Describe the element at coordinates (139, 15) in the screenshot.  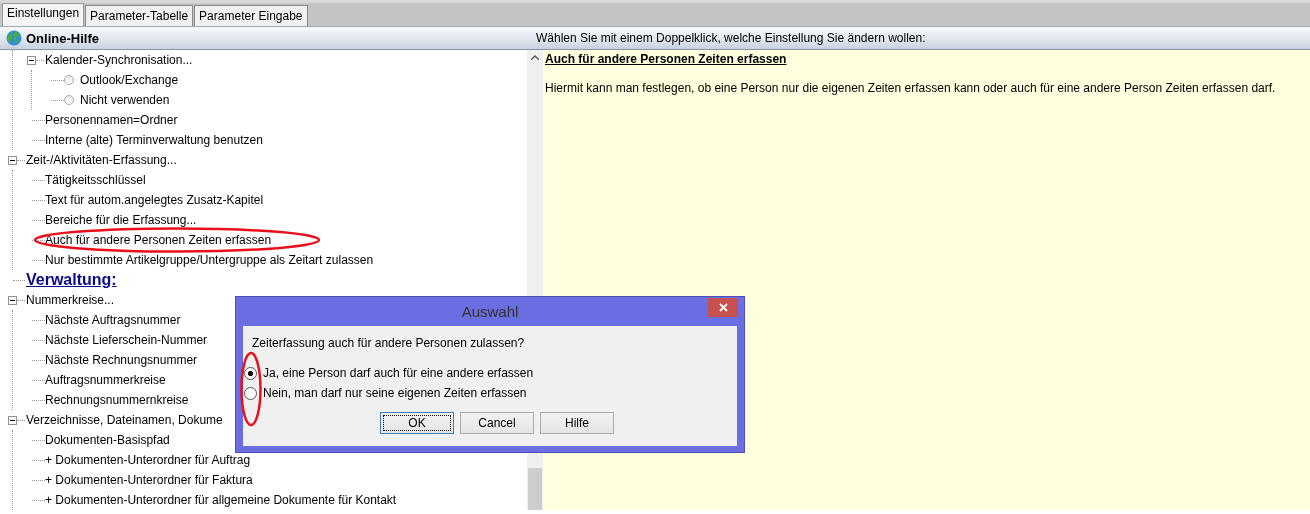
I see `tab: Parameter-Tabelle` at that location.